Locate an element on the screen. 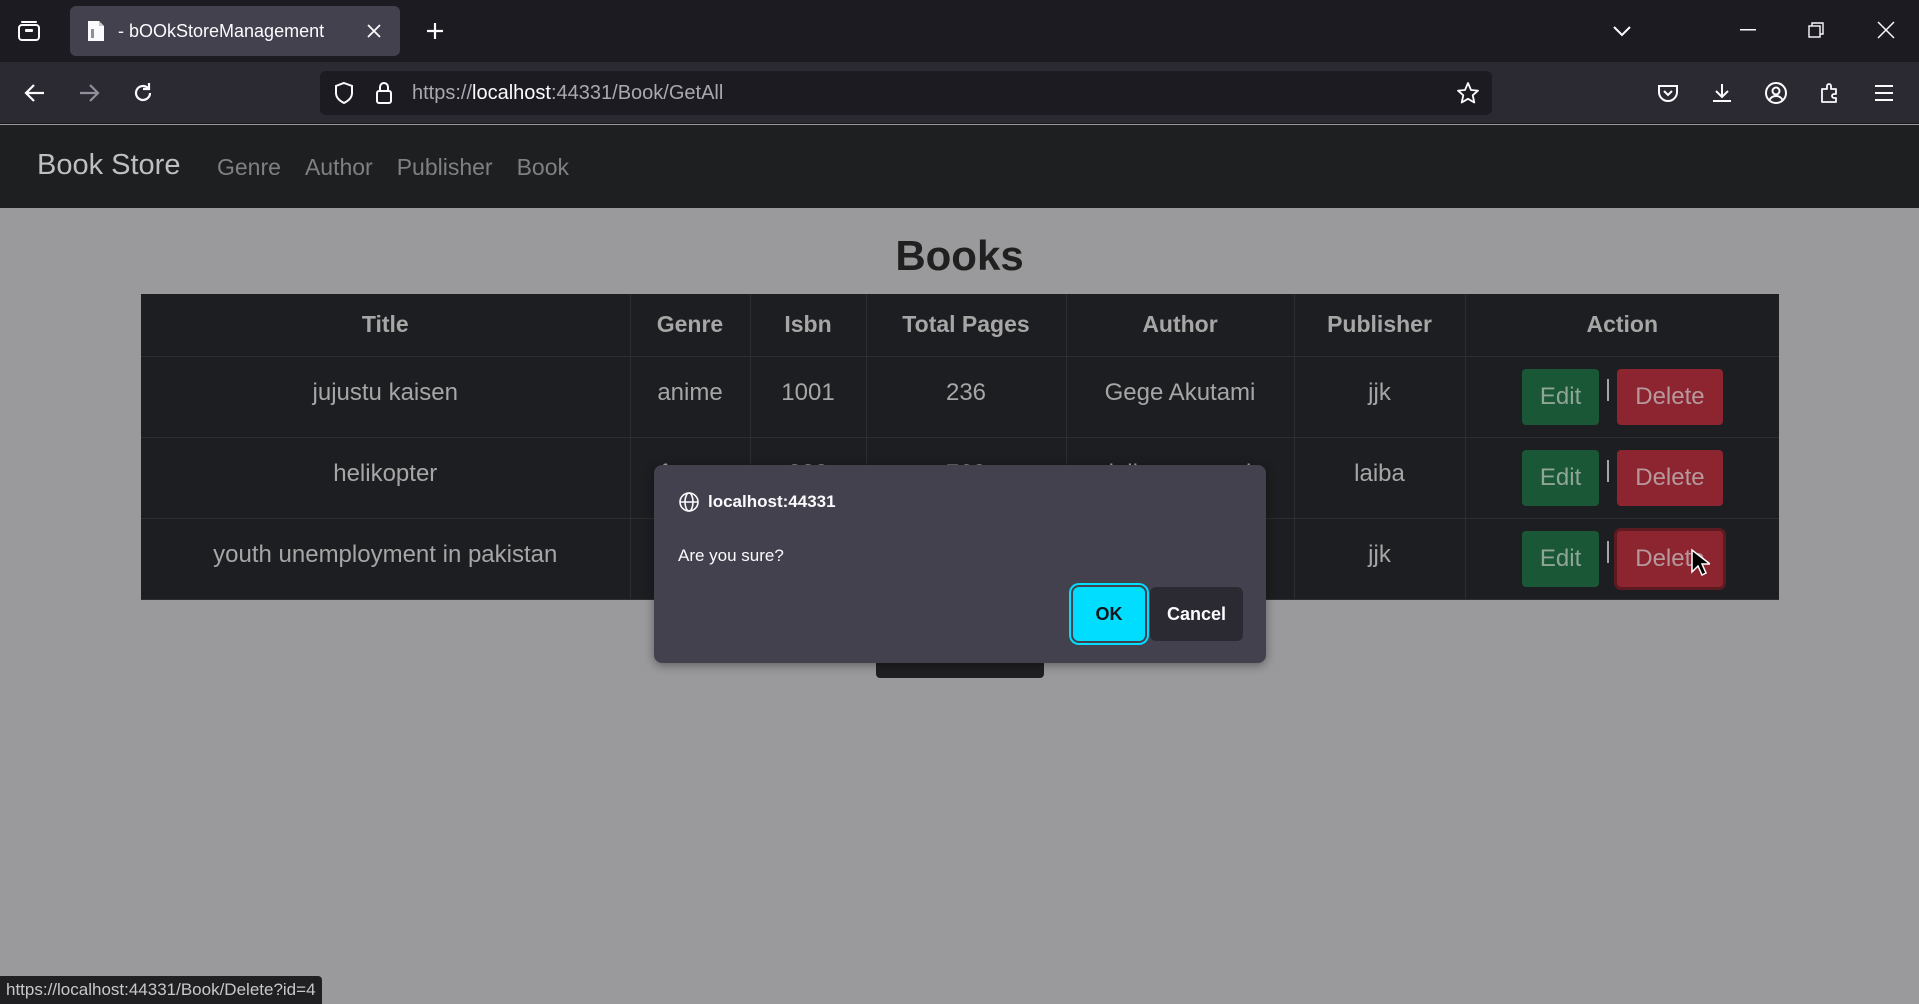 This screenshot has height=1004, width=1919. column-header-title: Title is located at coordinates (386, 325).